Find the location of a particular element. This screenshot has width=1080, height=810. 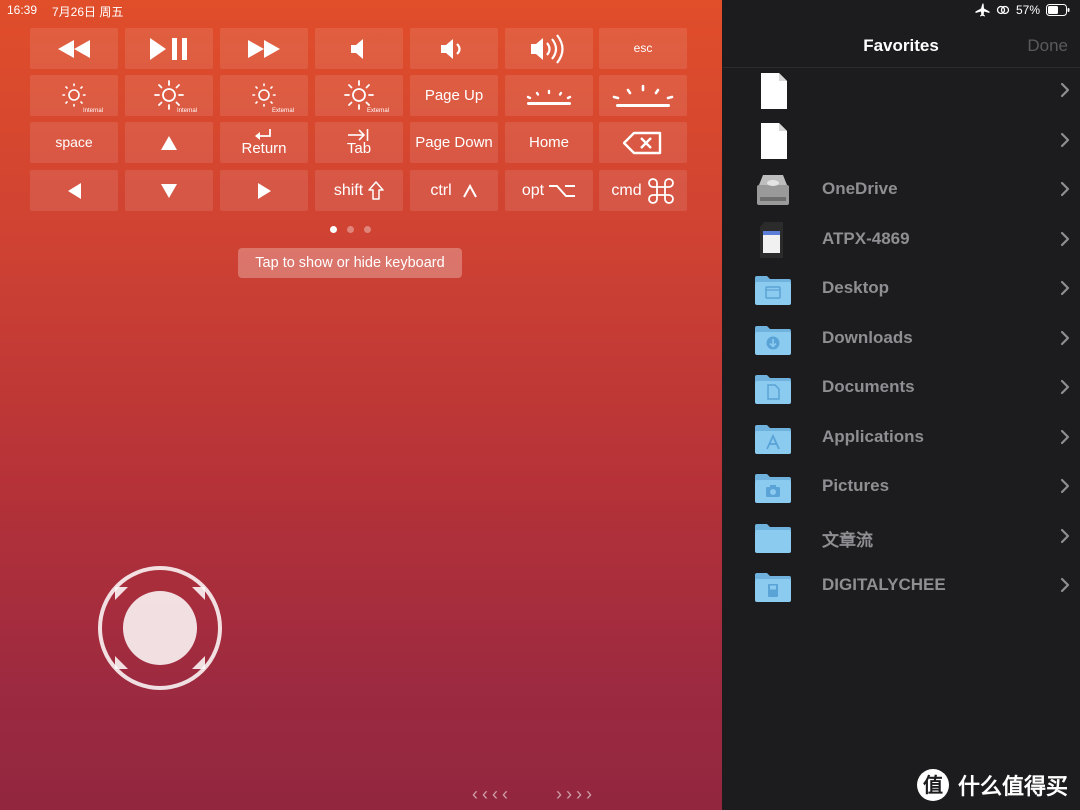

fast-forward-icon is located at coordinates (264, 48).